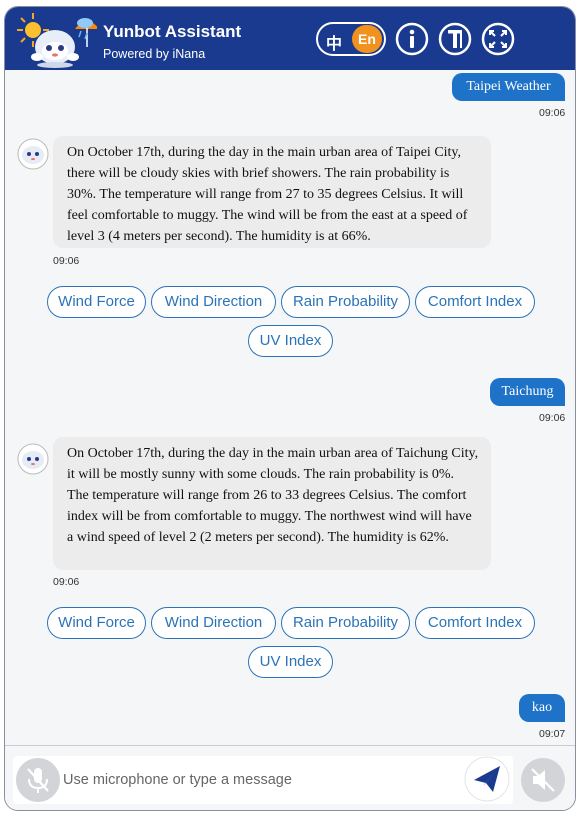  Describe the element at coordinates (412, 39) in the screenshot. I see `info-icon` at that location.